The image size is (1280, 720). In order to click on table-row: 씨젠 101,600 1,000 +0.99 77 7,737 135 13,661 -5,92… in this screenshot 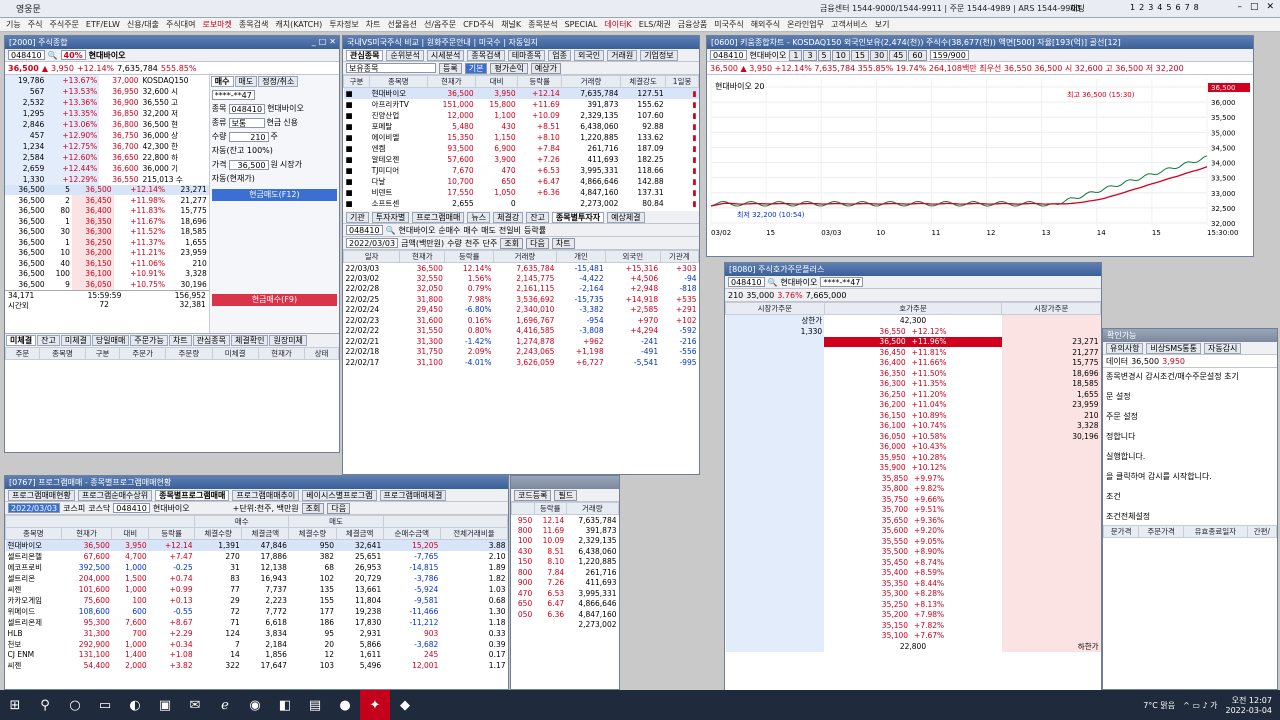, I will do `click(257, 589)`.